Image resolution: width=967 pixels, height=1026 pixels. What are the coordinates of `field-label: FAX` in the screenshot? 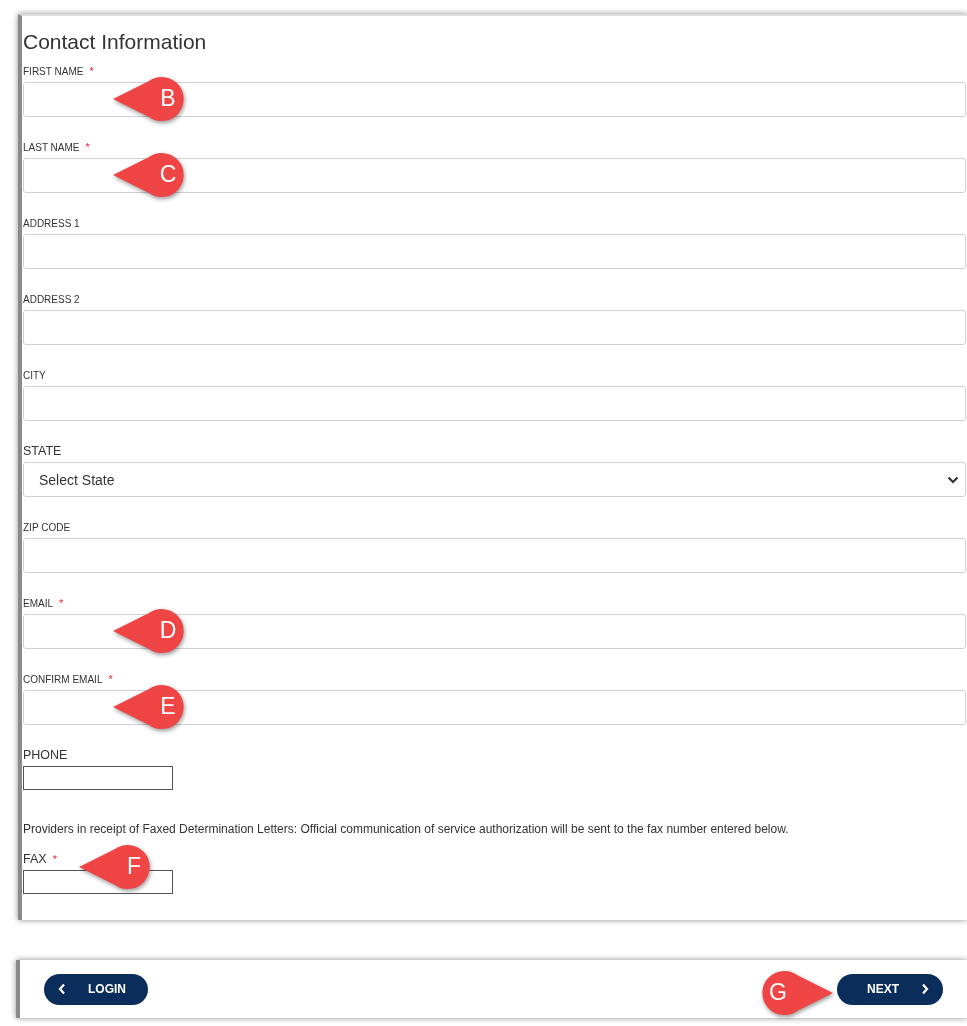 It's located at (35, 859).